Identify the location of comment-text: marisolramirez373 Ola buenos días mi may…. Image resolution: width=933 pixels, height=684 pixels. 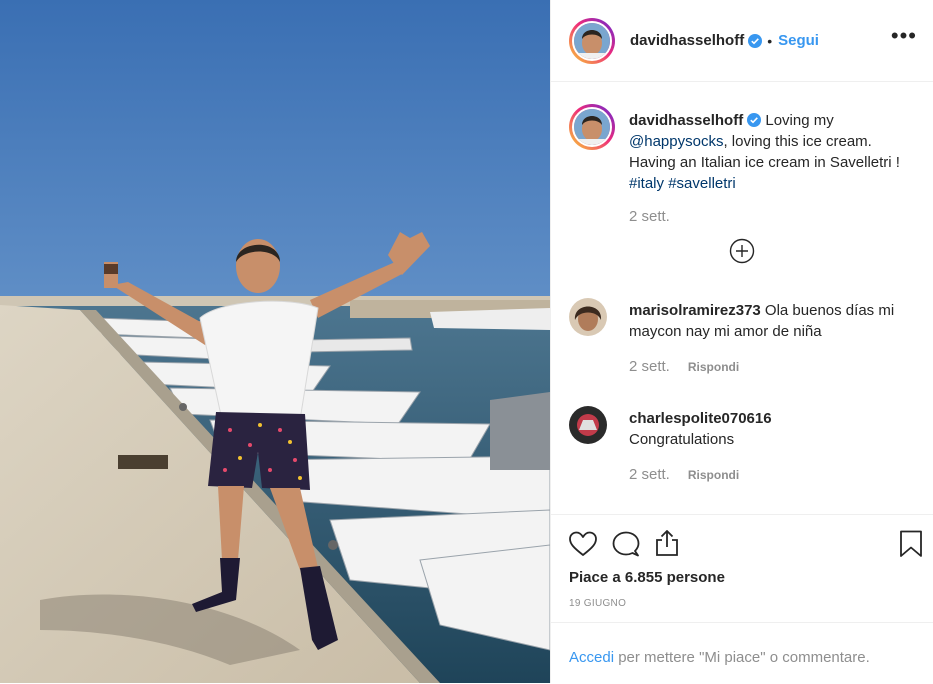
(774, 321).